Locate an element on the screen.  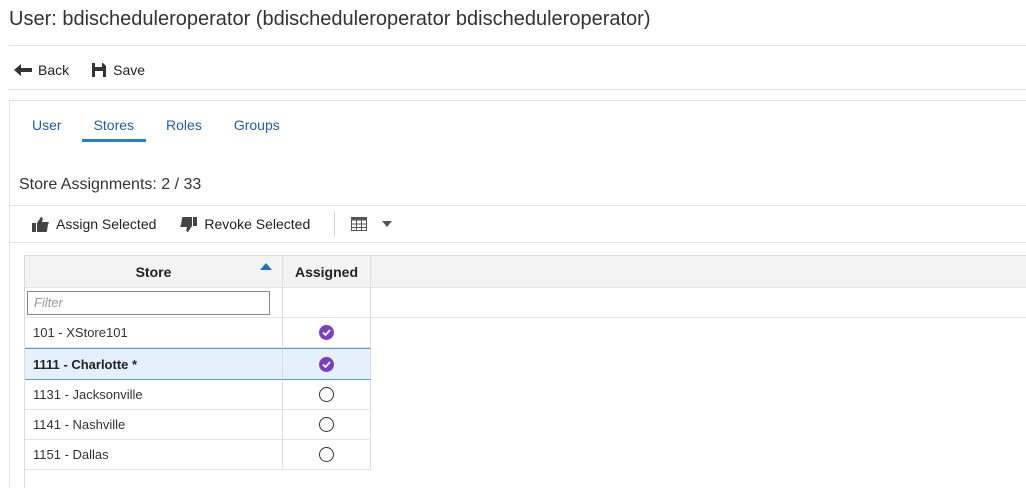
save-icon is located at coordinates (99, 70).